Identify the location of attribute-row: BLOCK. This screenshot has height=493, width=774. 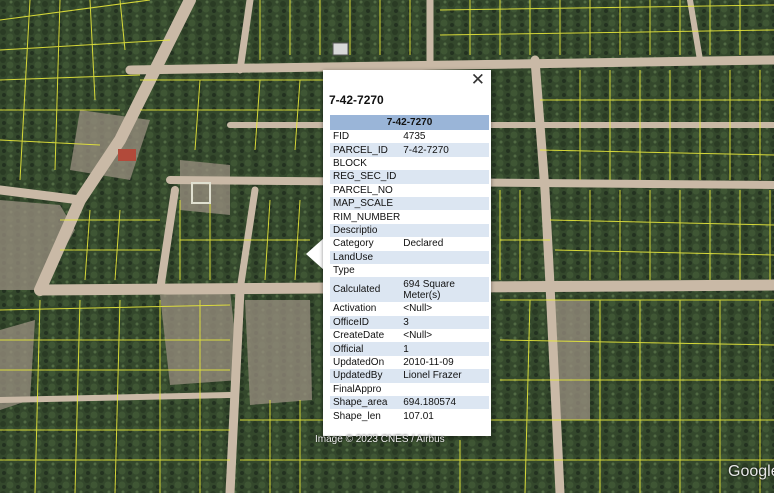
(409, 163).